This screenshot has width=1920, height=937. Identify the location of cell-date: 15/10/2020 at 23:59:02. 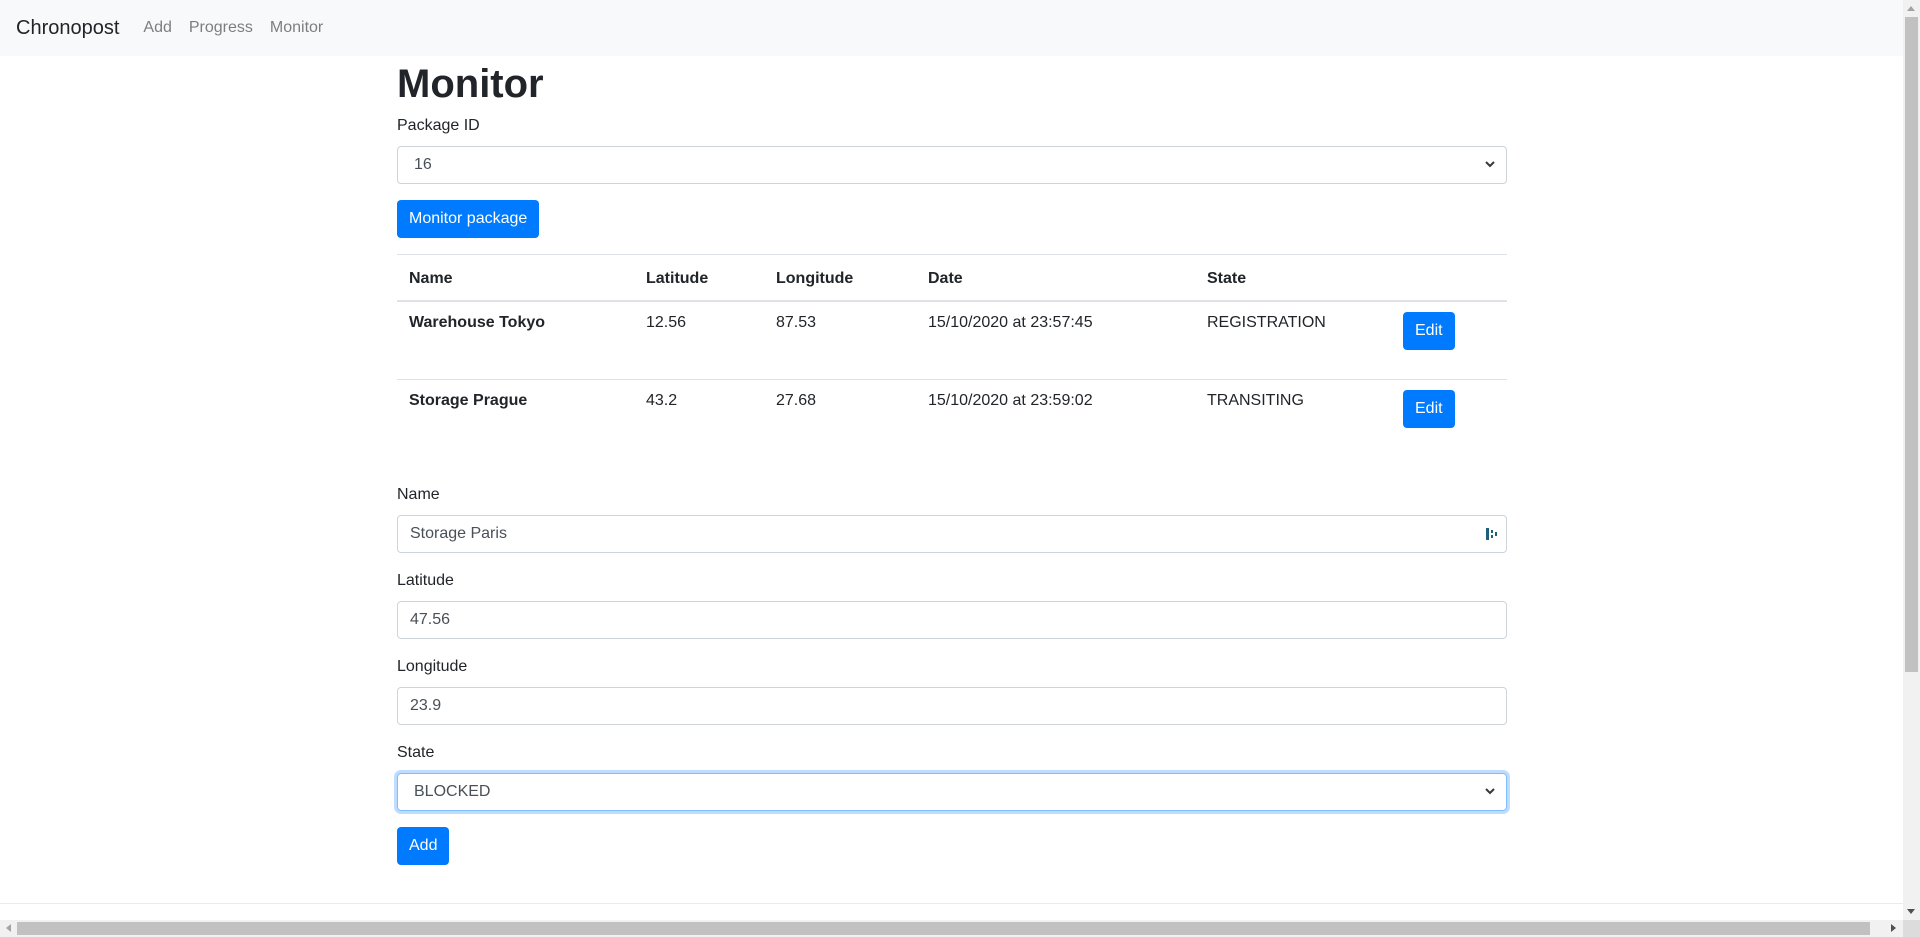
(1055, 419).